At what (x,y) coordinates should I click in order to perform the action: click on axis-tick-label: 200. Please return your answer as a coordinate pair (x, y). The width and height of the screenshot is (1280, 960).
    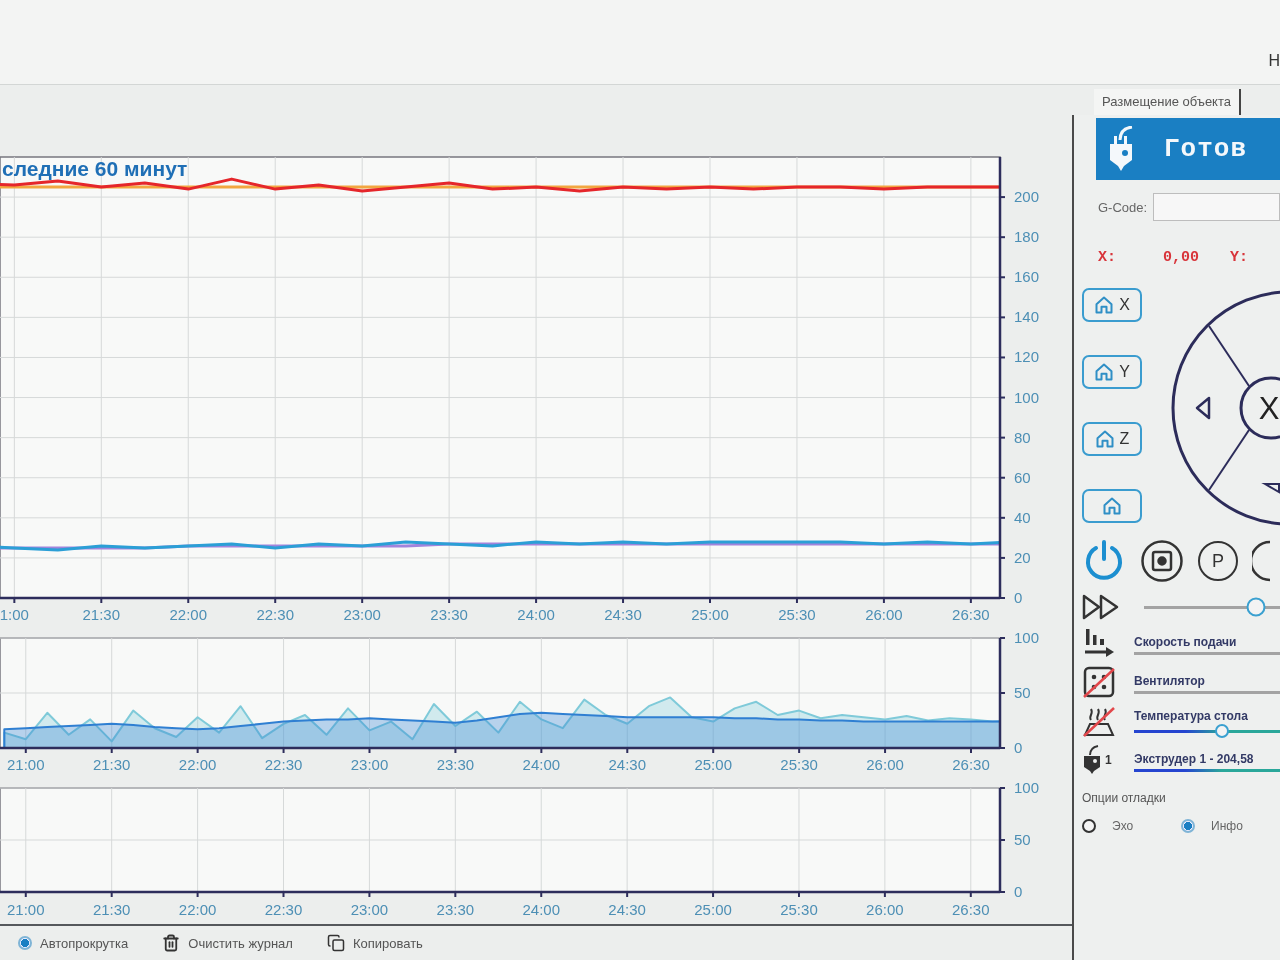
    Looking at the image, I should click on (1027, 197).